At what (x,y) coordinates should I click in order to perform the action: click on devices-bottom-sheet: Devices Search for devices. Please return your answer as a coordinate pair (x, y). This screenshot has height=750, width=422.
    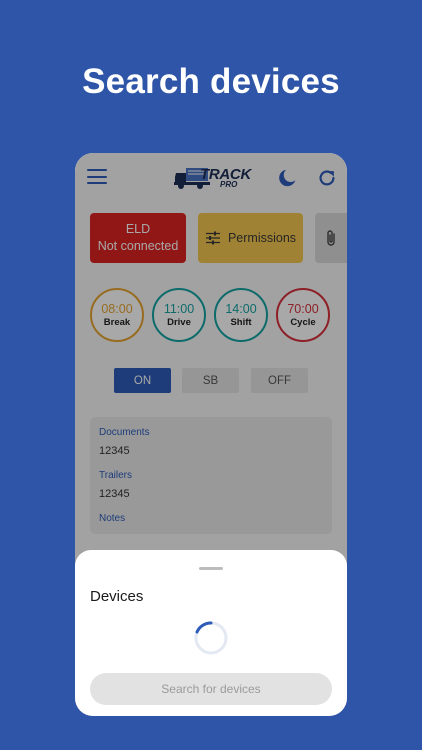
    Looking at the image, I should click on (211, 633).